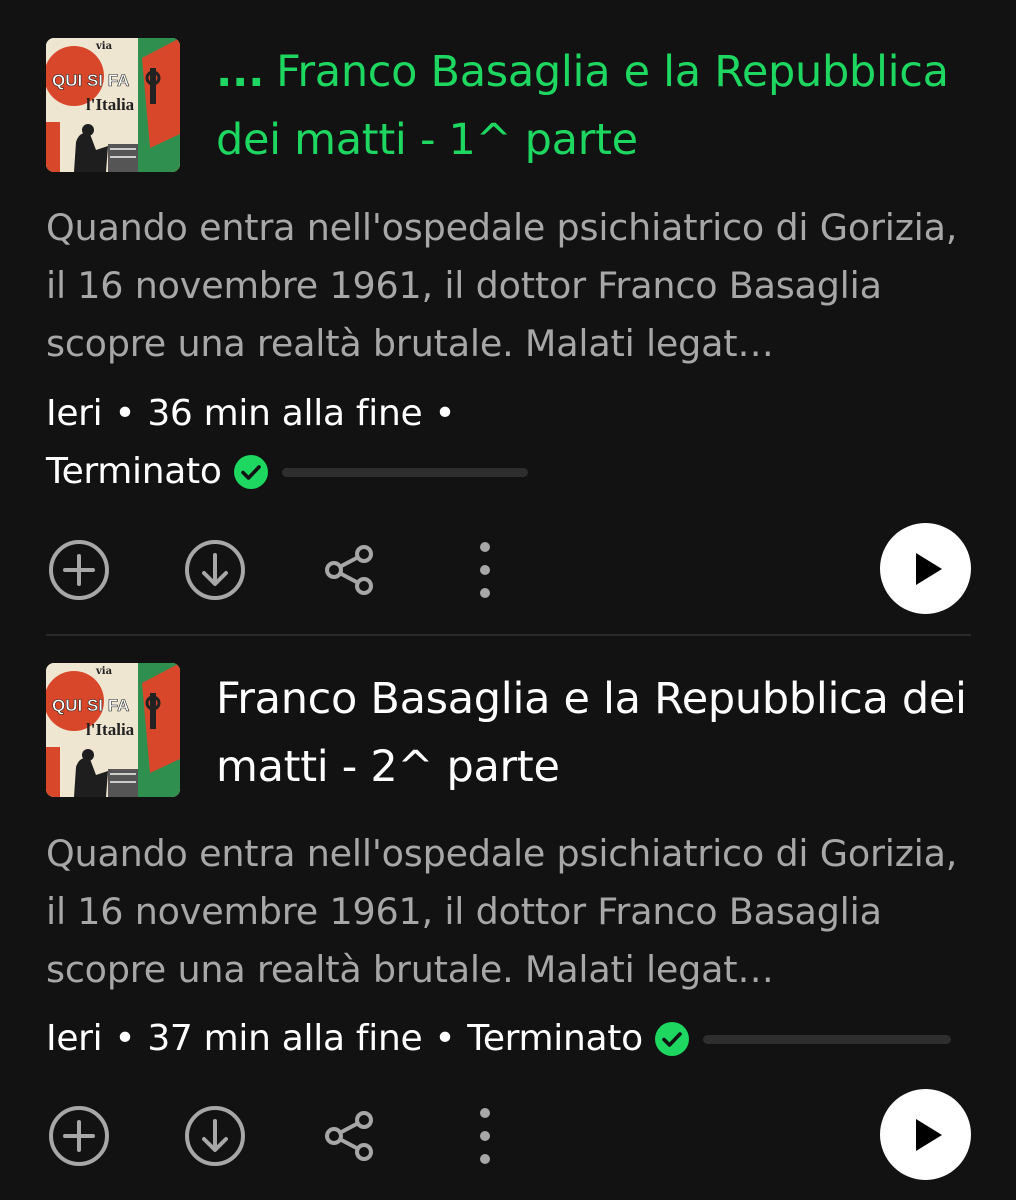 The width and height of the screenshot is (1016, 1200). I want to click on episode-meta: Ieri • 36 min alla fine • Terminato, so click(511, 443).